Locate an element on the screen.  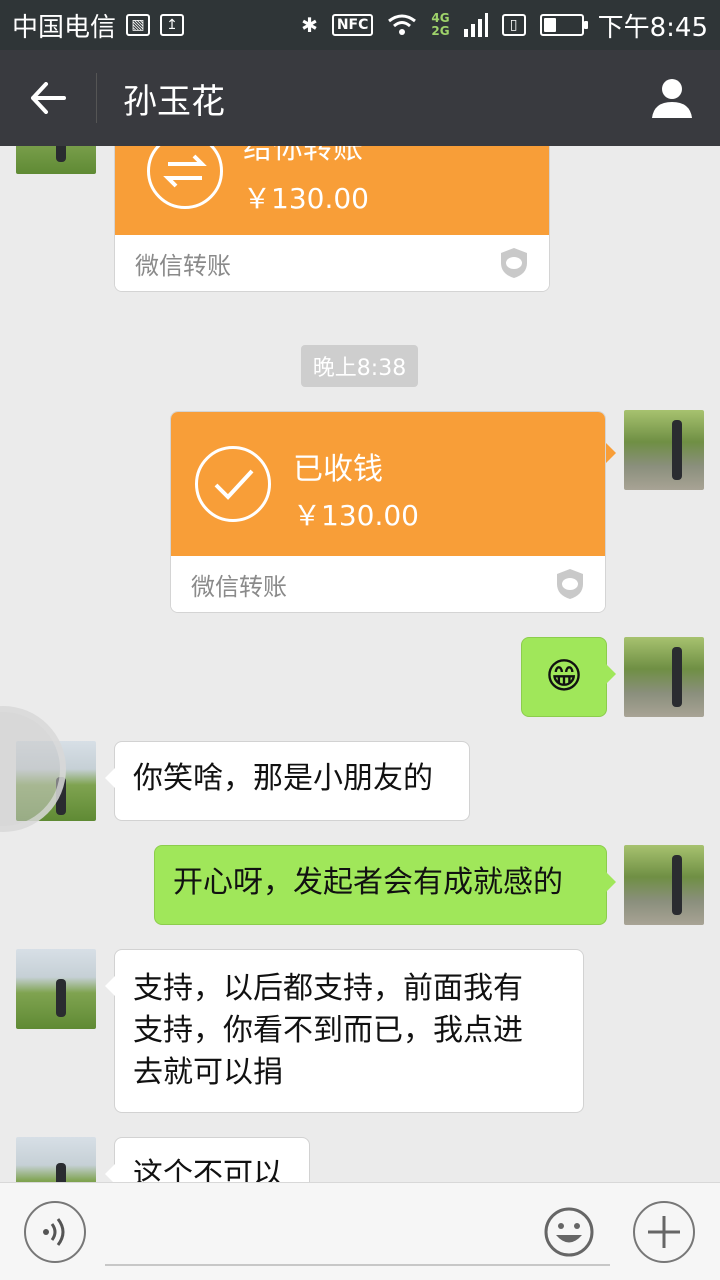
incoming-message: 这个不可以 is located at coordinates (207, 1159).